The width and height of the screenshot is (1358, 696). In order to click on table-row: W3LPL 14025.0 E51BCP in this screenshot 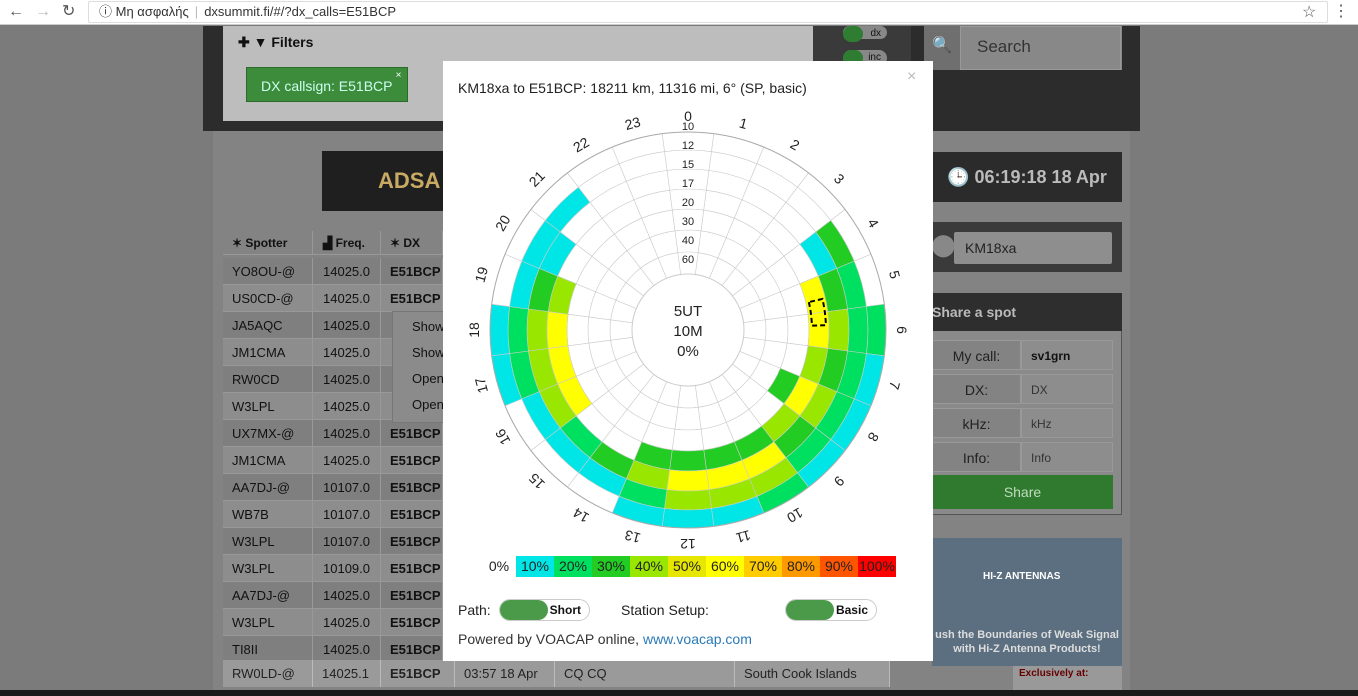, I will do `click(333, 622)`.